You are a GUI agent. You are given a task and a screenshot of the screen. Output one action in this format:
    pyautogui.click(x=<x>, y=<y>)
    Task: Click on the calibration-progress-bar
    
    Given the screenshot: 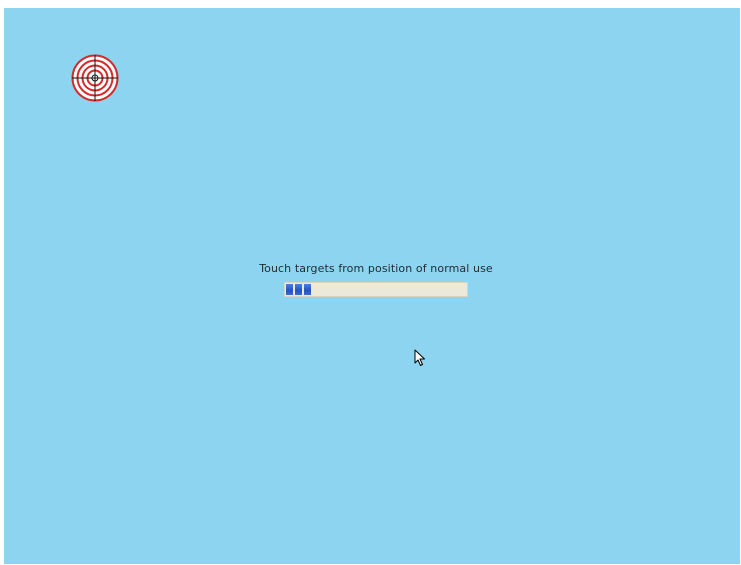 What is the action you would take?
    pyautogui.click(x=376, y=289)
    